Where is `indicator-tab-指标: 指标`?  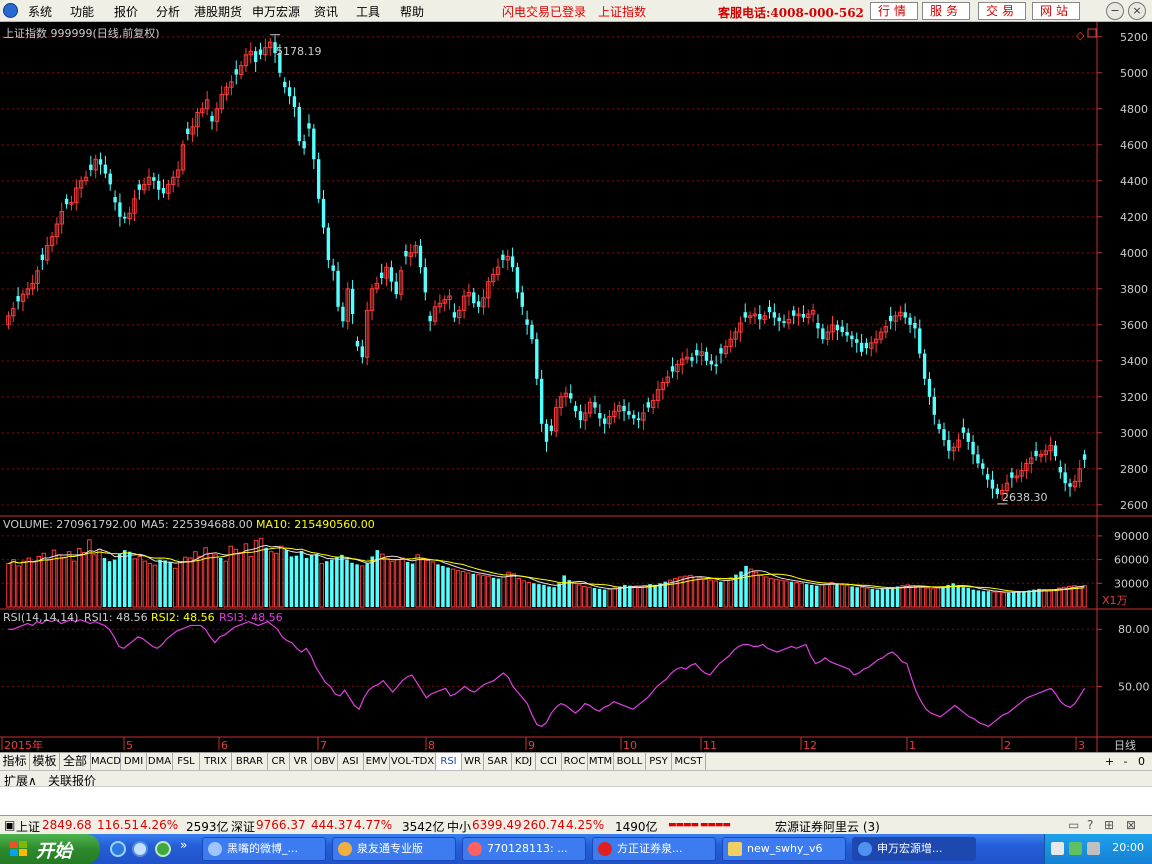 indicator-tab-指标: 指标 is located at coordinates (15, 761).